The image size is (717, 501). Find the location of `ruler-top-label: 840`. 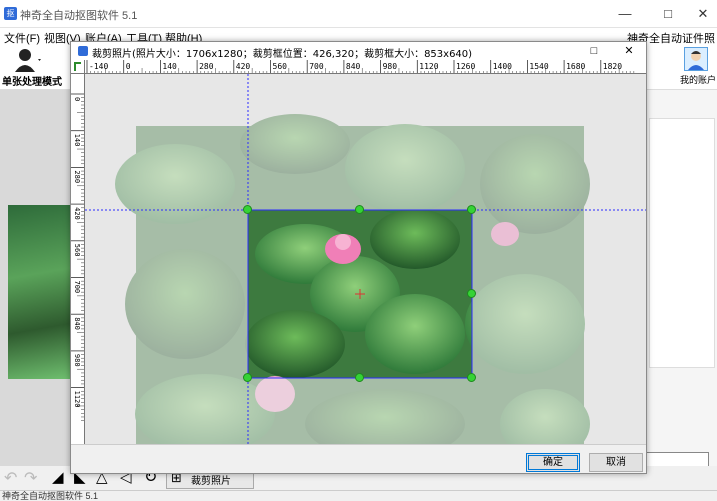

ruler-top-label: 840 is located at coordinates (353, 66).